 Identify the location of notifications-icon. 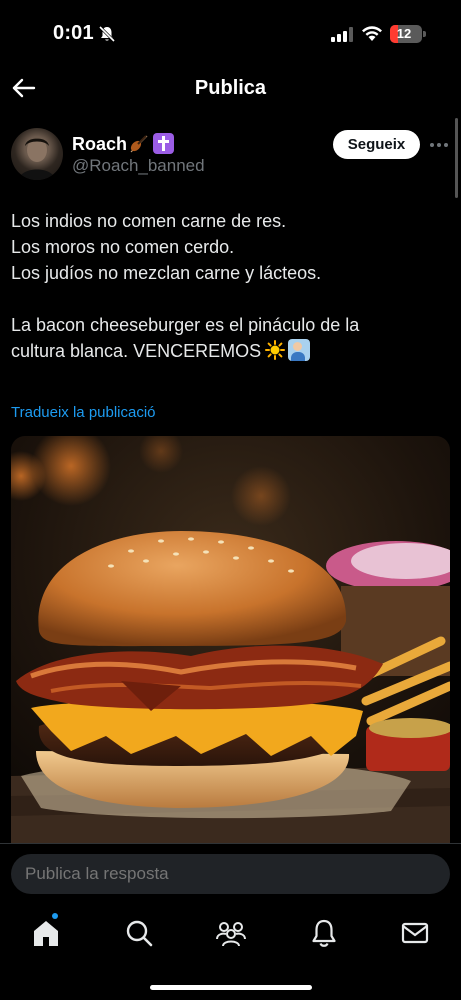
(324, 933).